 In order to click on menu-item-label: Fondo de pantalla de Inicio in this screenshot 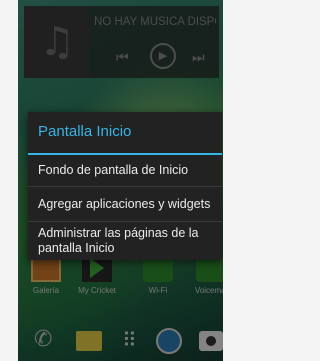, I will do `click(113, 170)`.